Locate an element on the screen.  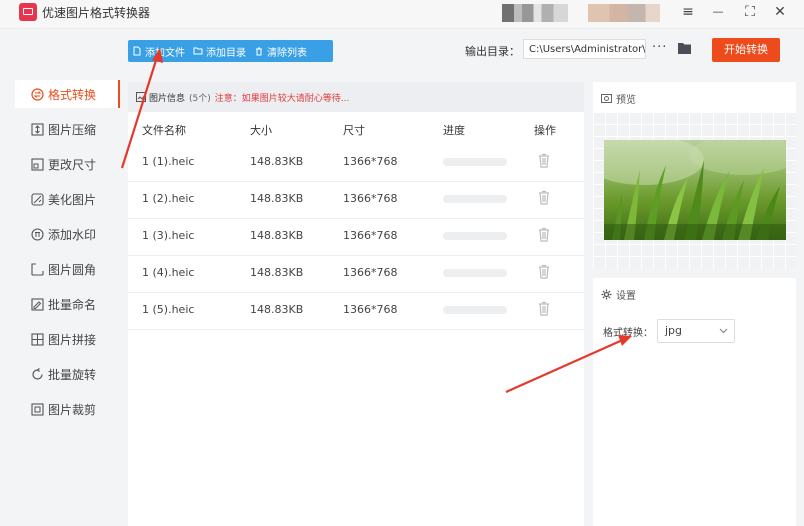
clear-list-button: 清除列表 is located at coordinates (280, 51).